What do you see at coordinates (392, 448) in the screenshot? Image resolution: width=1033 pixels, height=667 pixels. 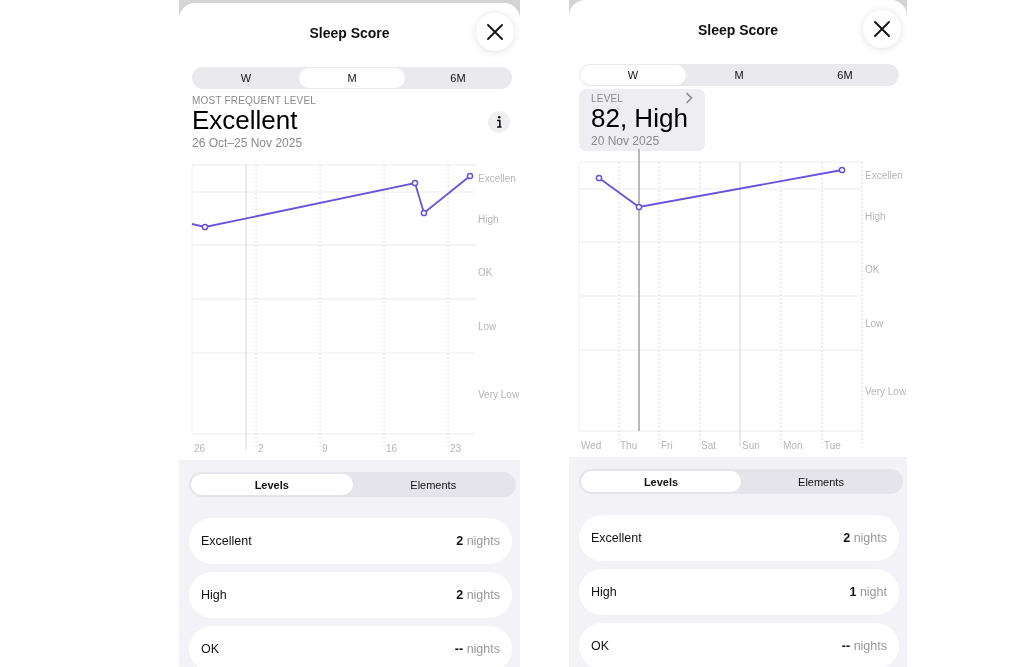 I see `date-label: 16` at bounding box center [392, 448].